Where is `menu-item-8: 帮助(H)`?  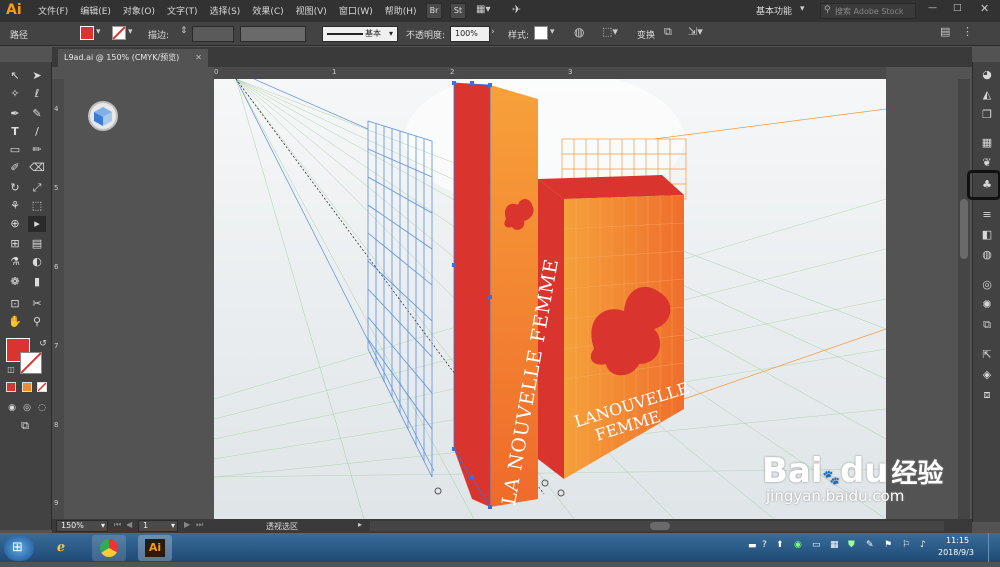 menu-item-8: 帮助(H) is located at coordinates (401, 10).